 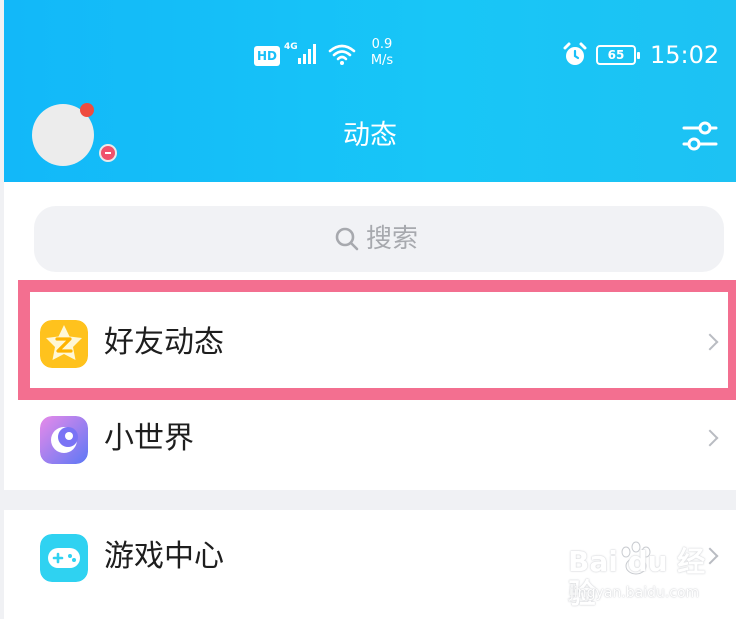 What do you see at coordinates (64, 440) in the screenshot?
I see `crescent-planet-icon` at bounding box center [64, 440].